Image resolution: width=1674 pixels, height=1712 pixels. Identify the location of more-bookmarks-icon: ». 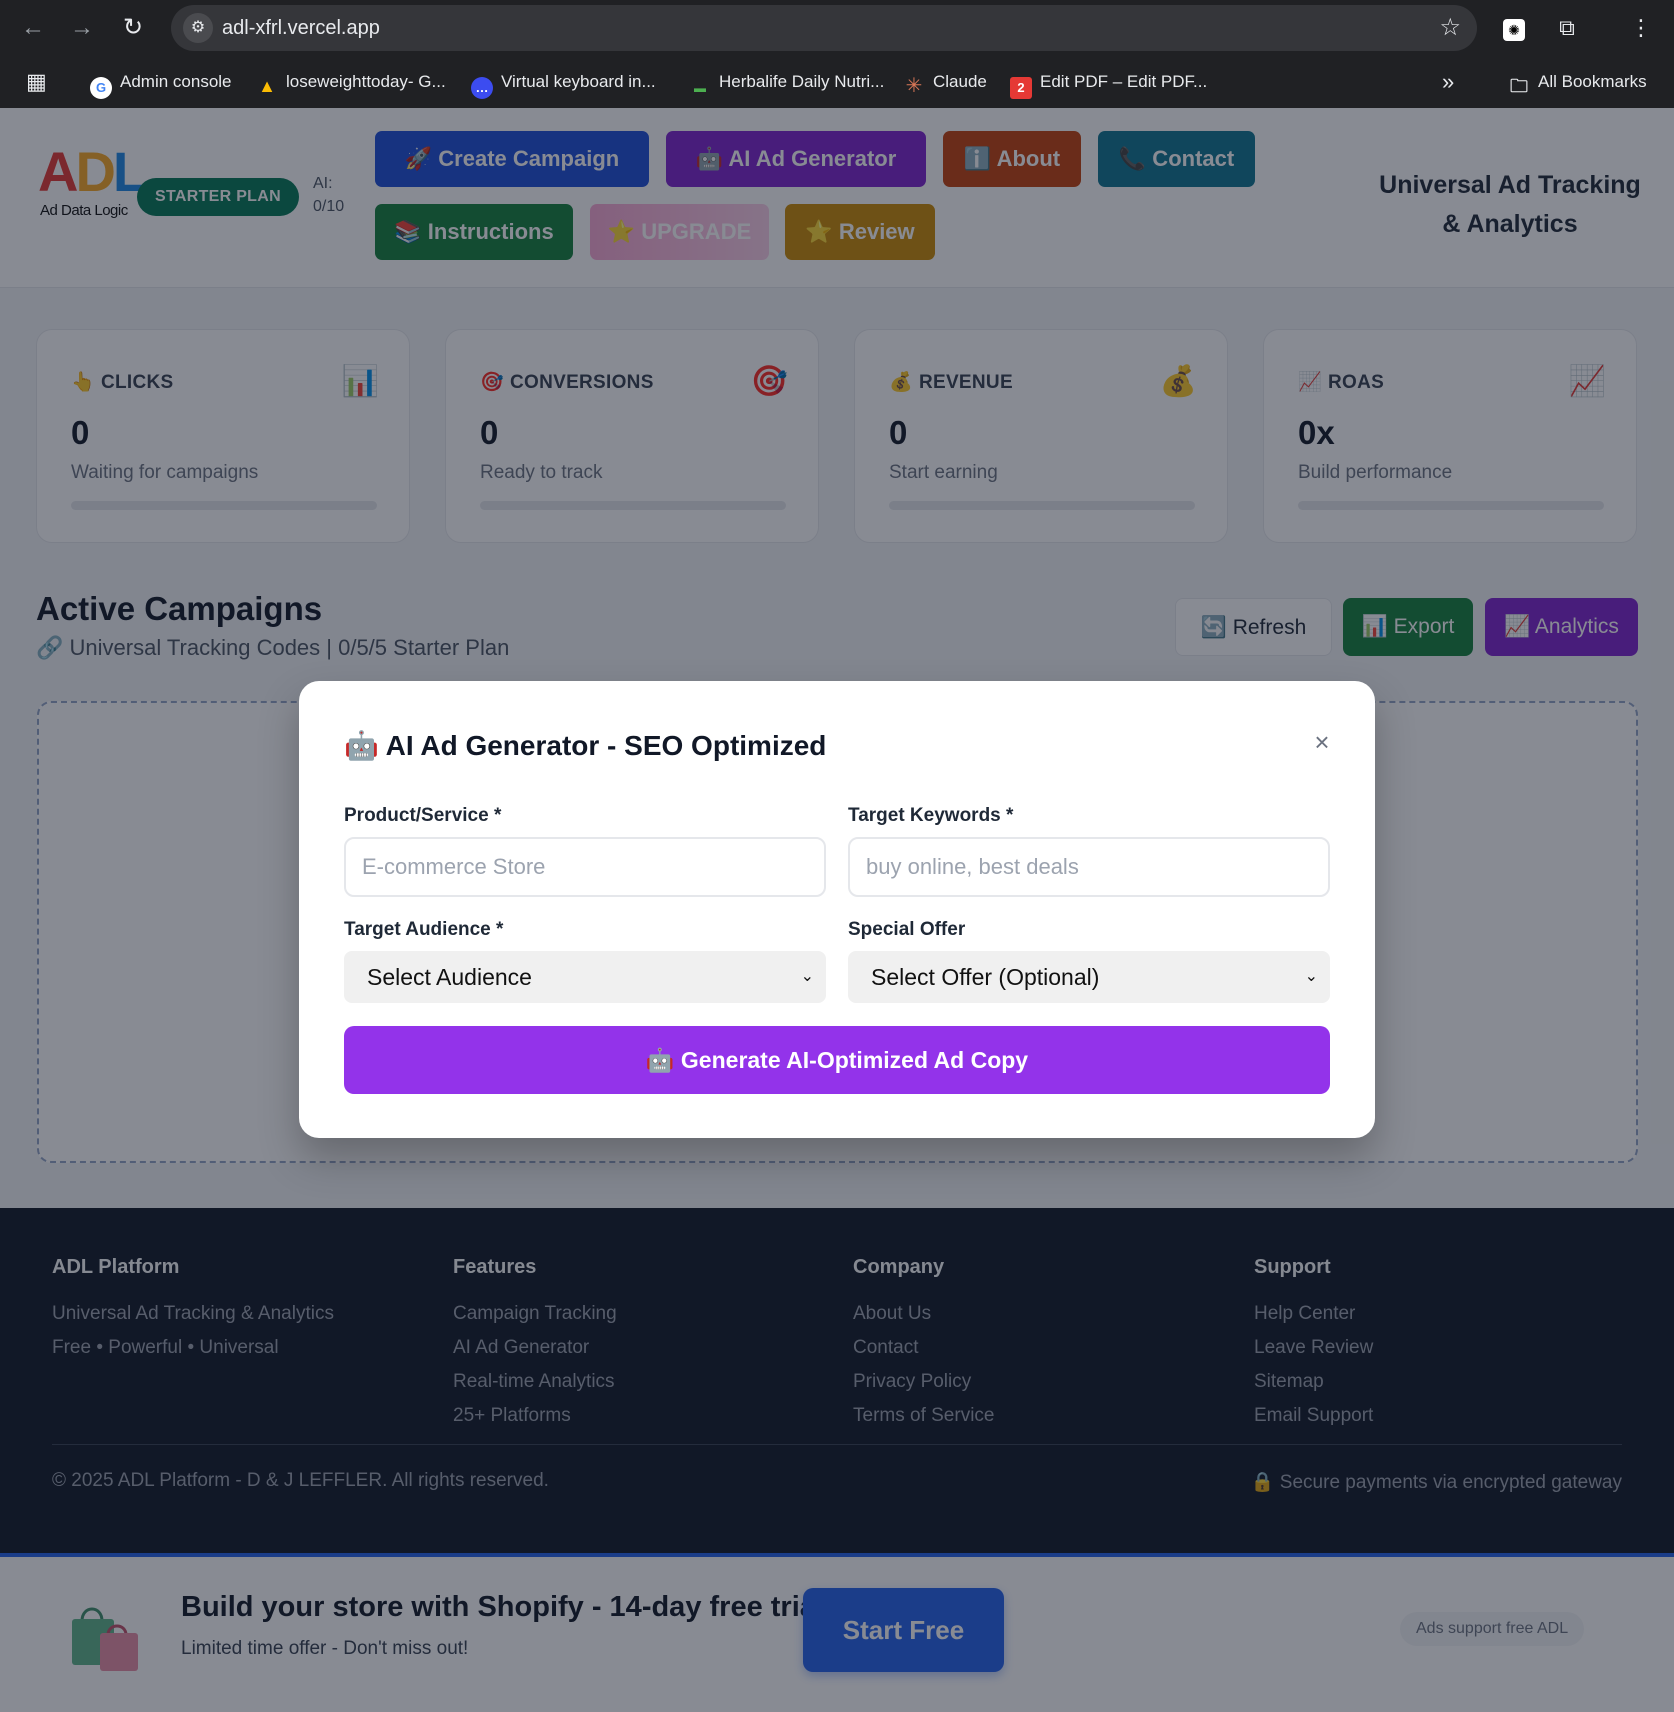
(1448, 82).